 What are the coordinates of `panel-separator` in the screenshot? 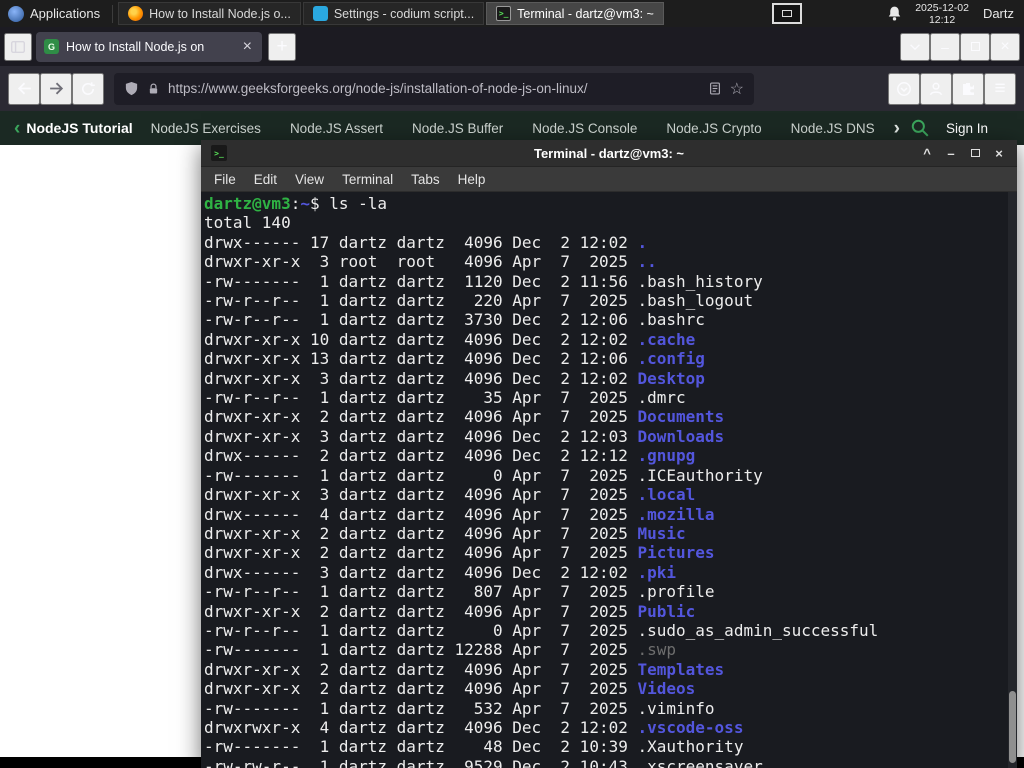 It's located at (113, 13).